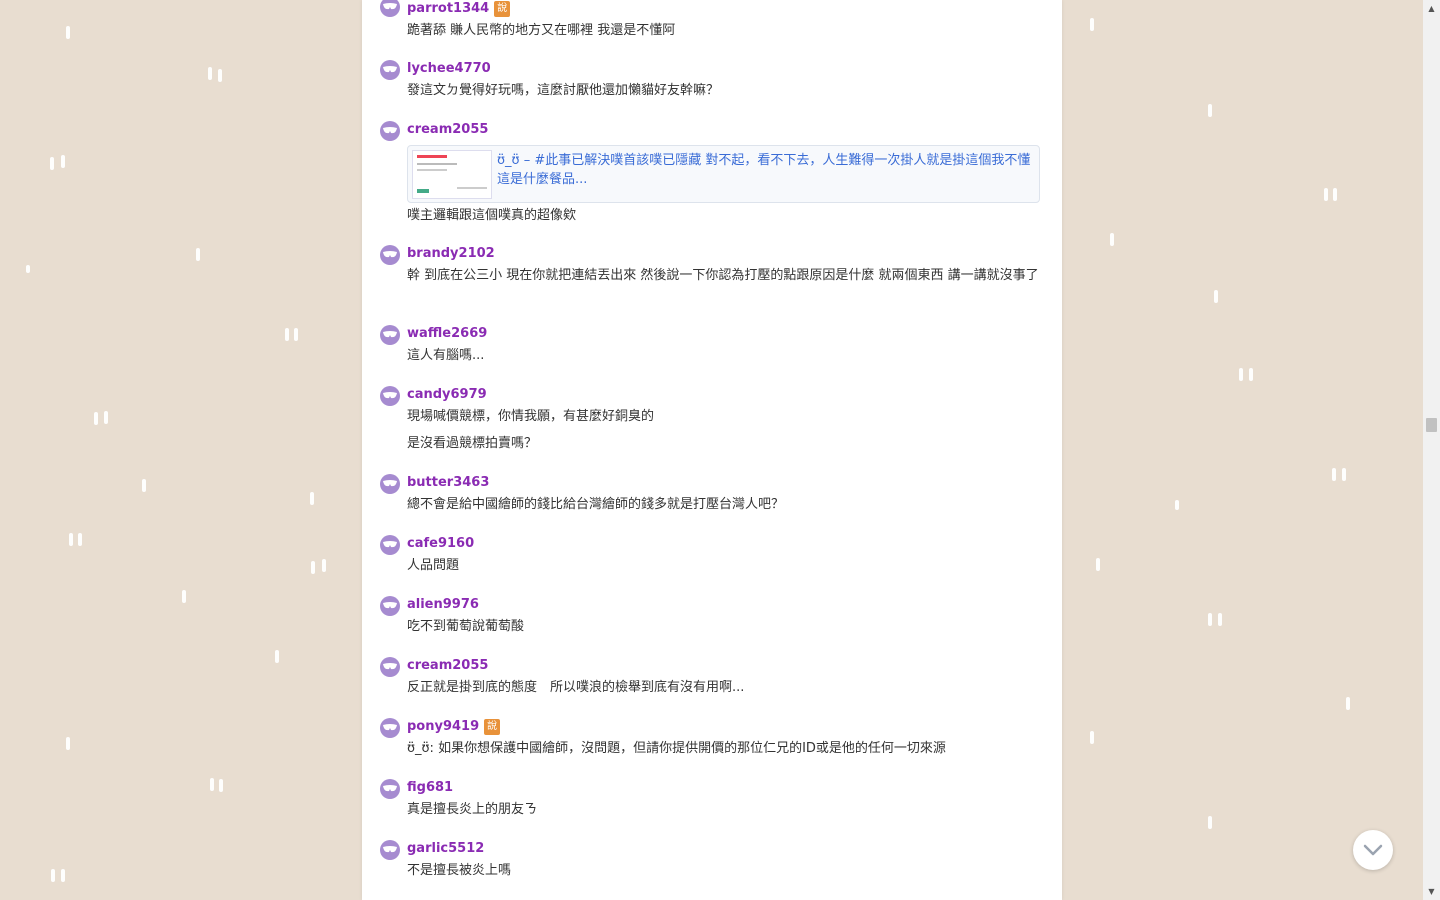  I want to click on username-link: parrot1344, so click(448, 8).